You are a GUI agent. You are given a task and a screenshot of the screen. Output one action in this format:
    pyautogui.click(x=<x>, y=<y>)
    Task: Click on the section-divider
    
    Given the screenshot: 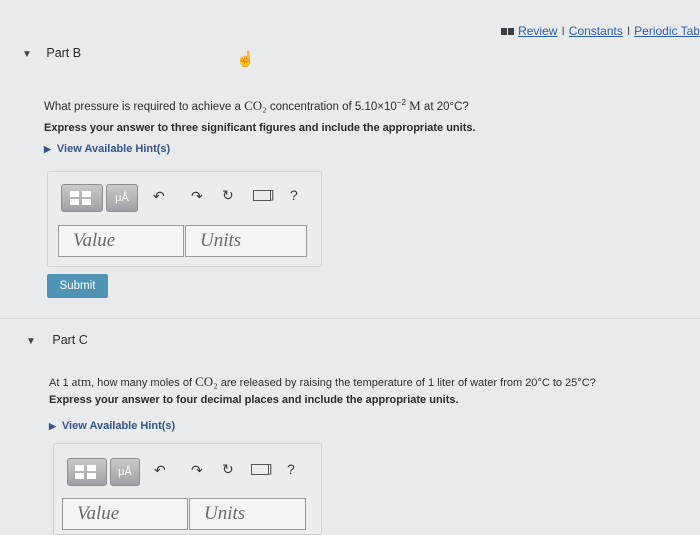 What is the action you would take?
    pyautogui.click(x=350, y=318)
    